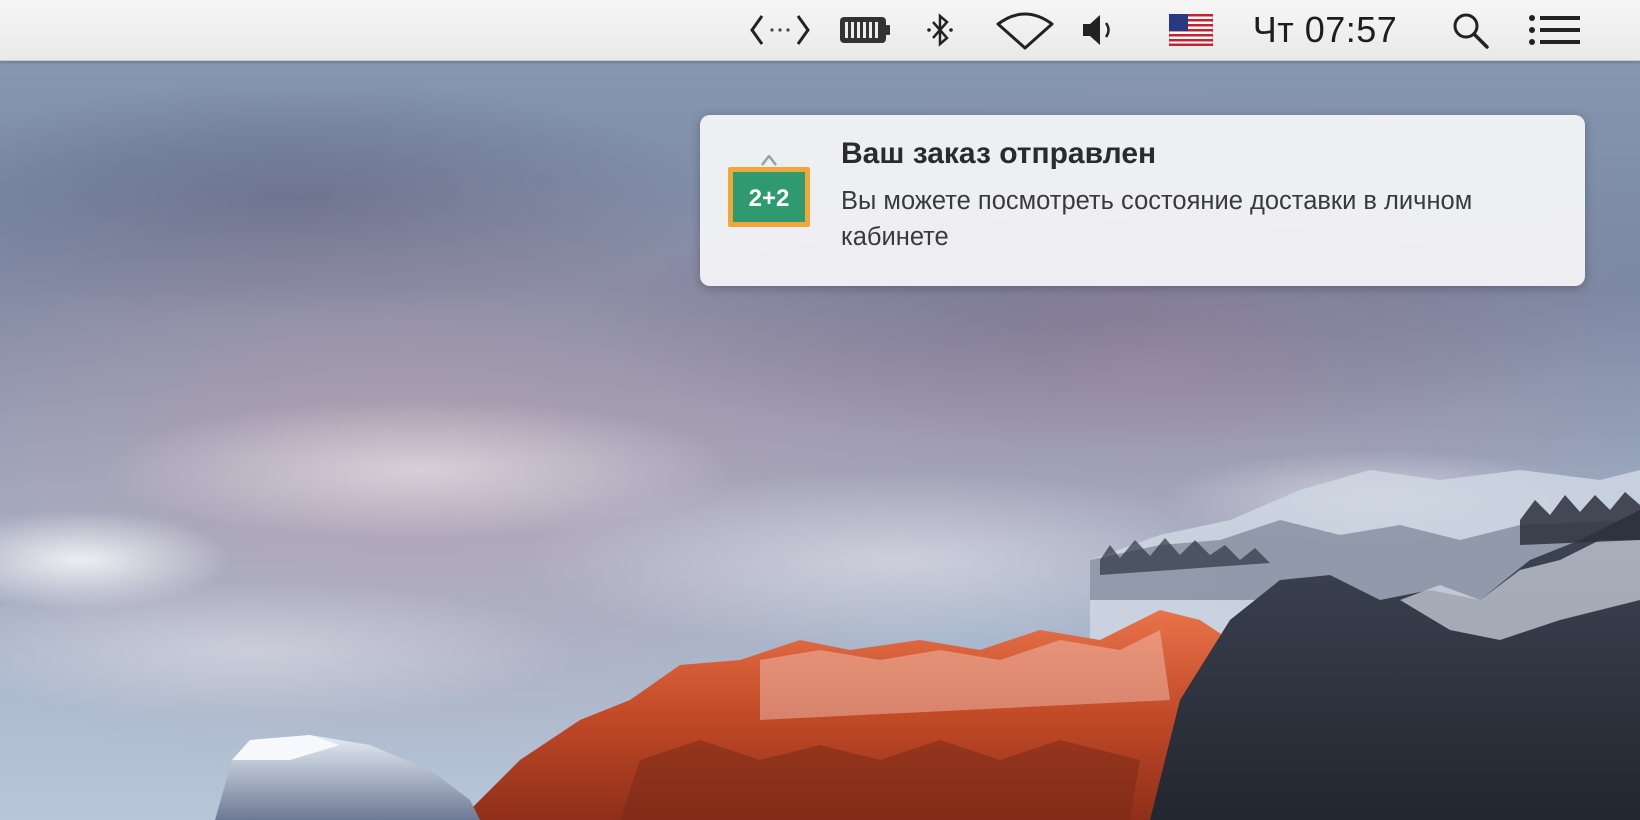 The width and height of the screenshot is (1640, 820). I want to click on volume-icon, so click(1100, 30).